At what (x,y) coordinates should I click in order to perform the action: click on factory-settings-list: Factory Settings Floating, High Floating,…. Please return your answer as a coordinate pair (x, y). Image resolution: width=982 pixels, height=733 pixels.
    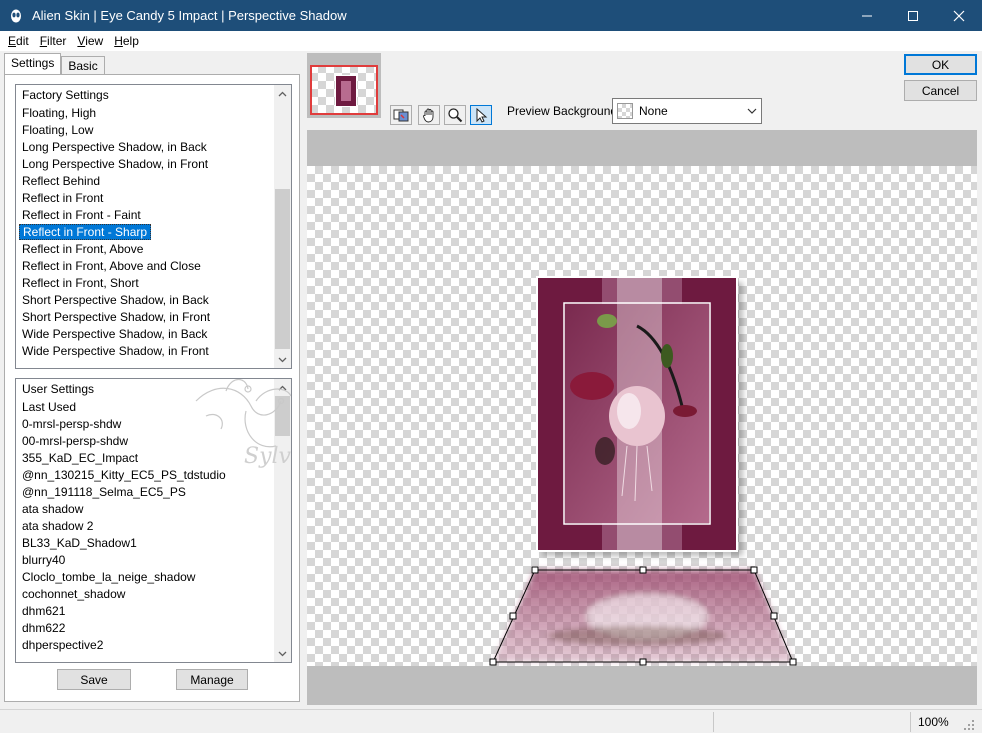
    Looking at the image, I should click on (153, 226).